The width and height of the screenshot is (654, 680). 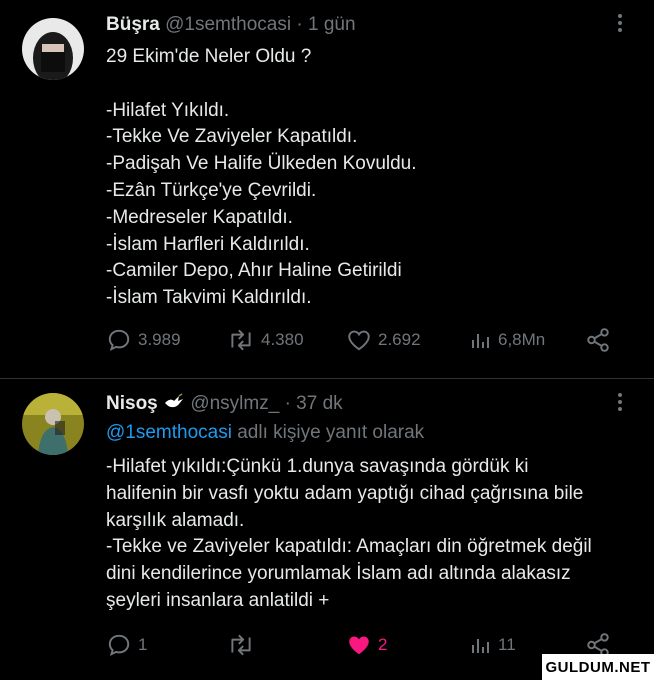 I want to click on reply-button: 3.989, so click(x=143, y=340).